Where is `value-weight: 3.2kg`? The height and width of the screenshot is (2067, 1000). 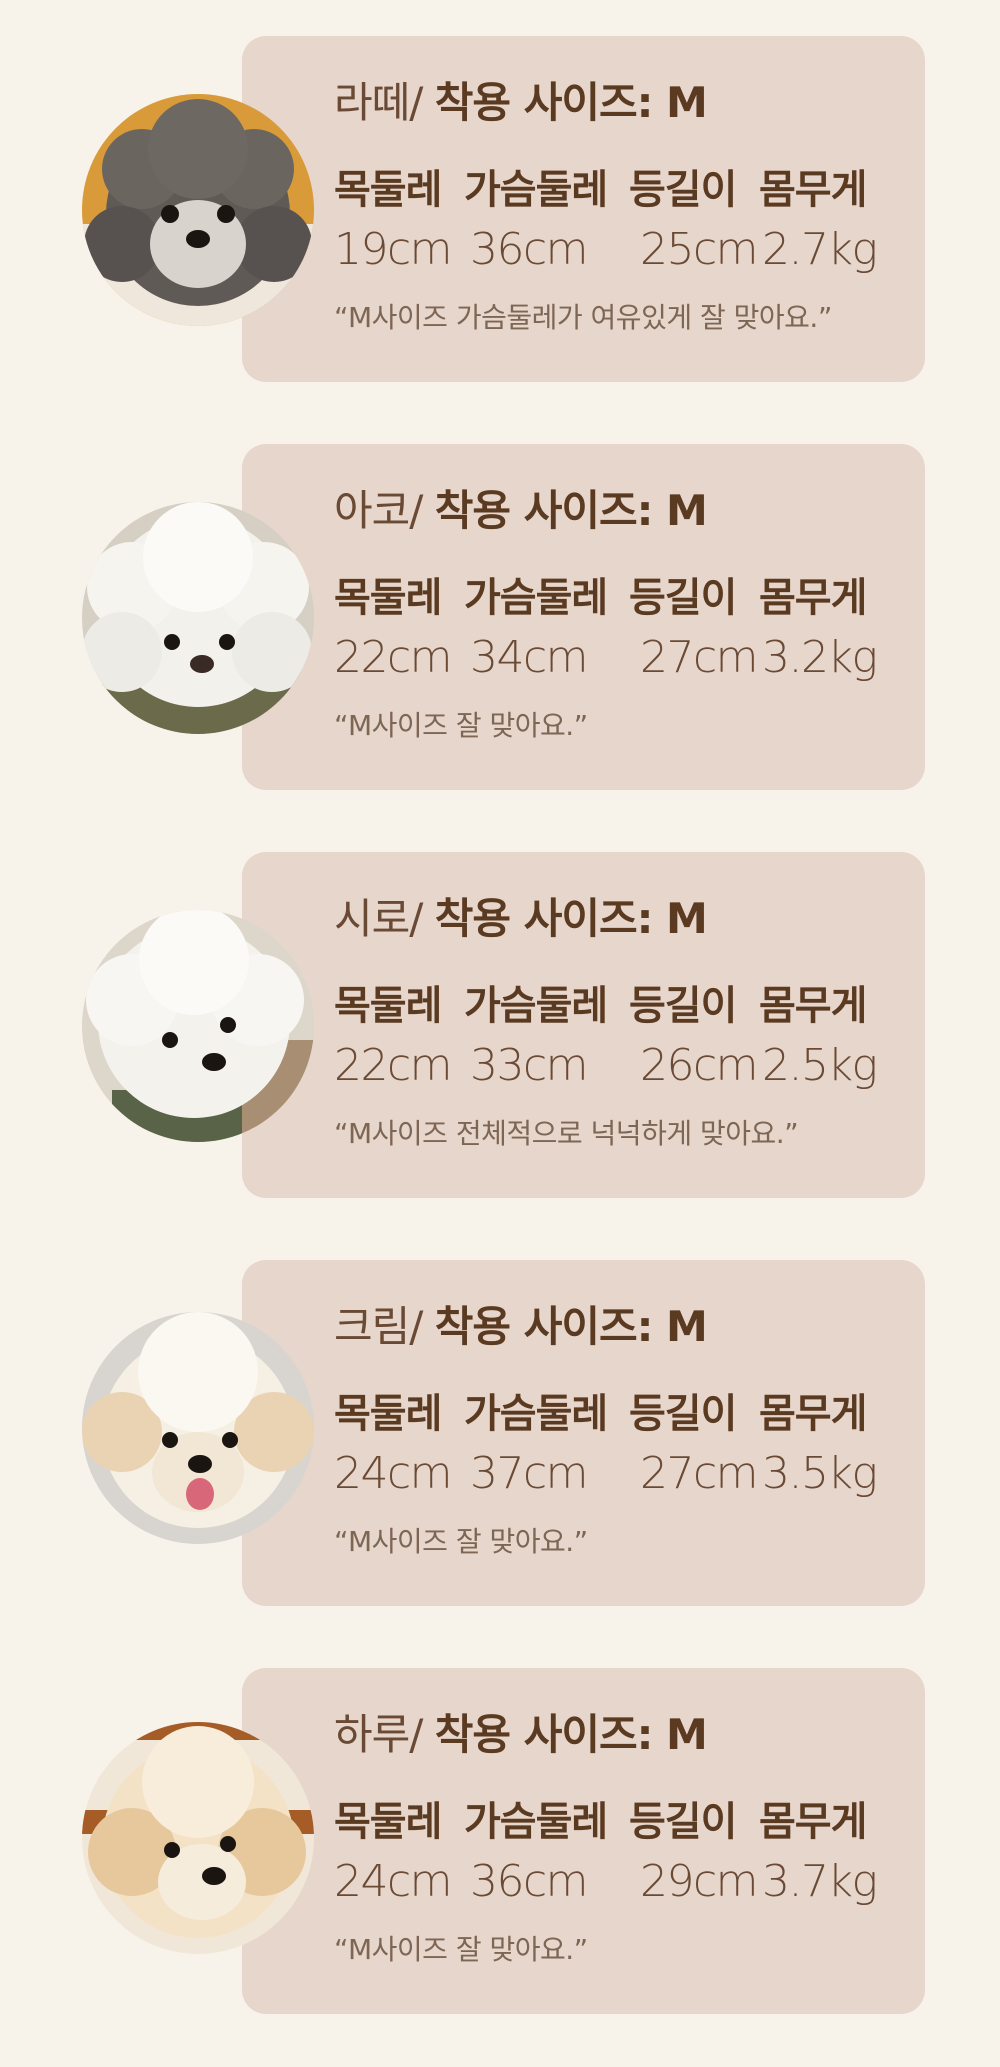 value-weight: 3.2kg is located at coordinates (820, 657).